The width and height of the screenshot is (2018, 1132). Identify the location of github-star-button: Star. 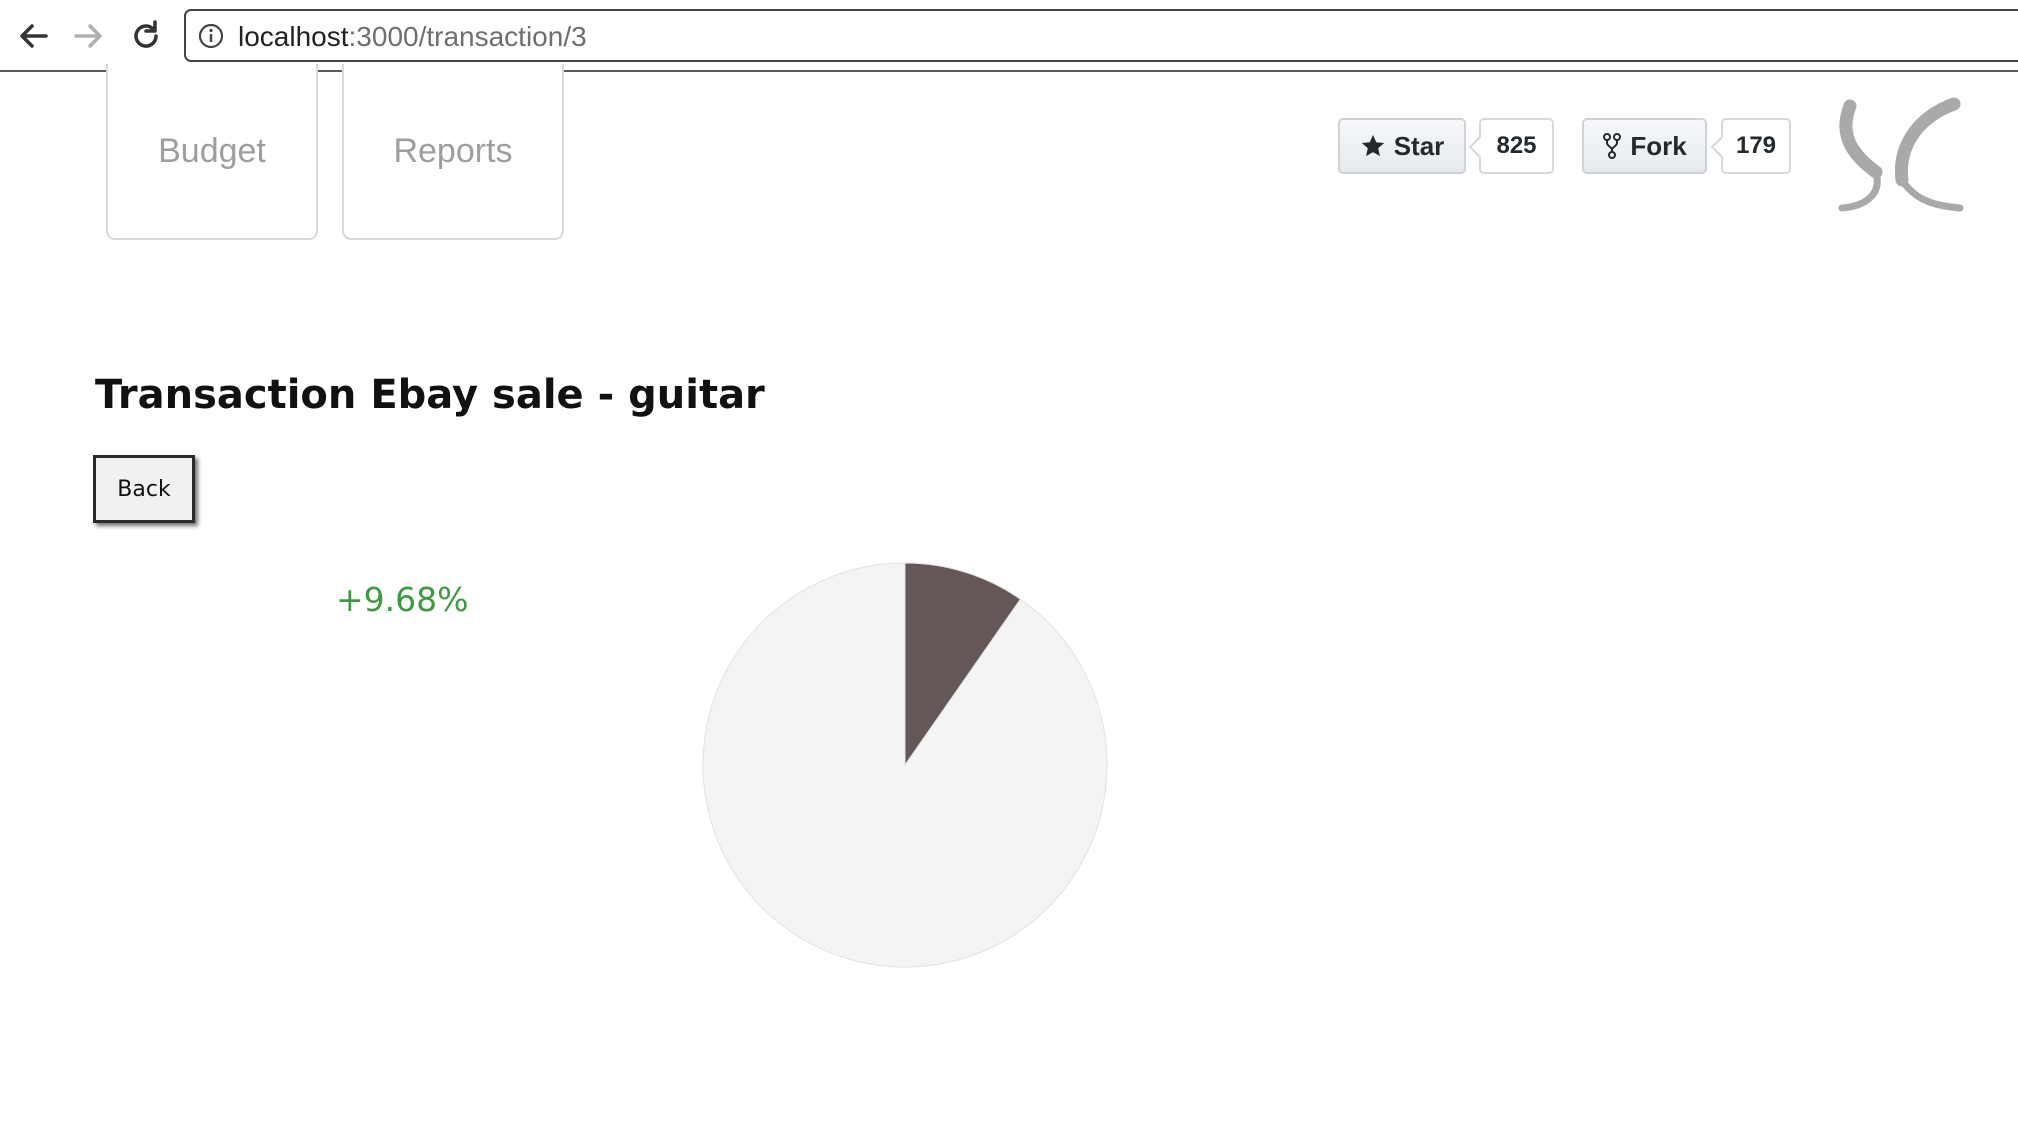
(1402, 146).